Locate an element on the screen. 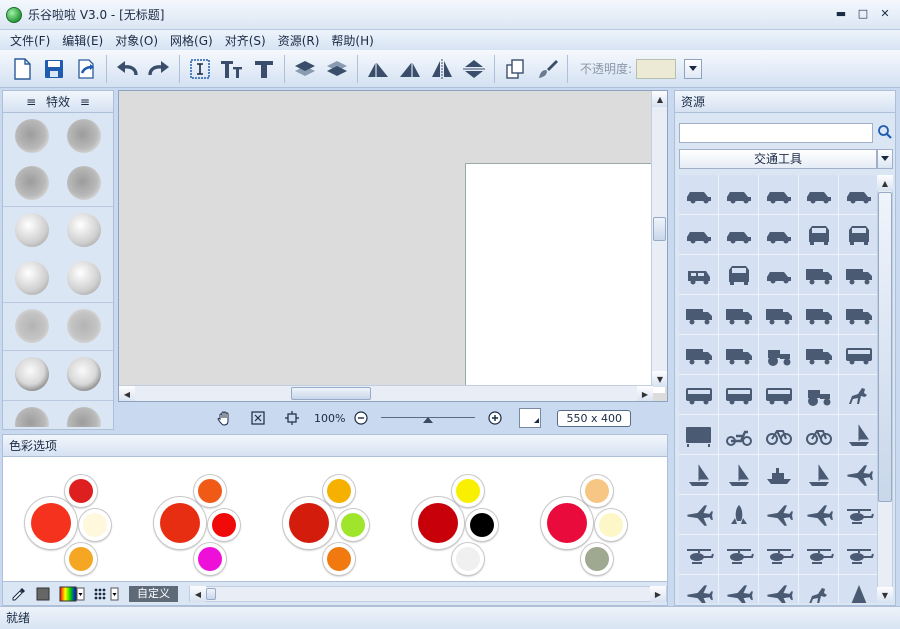 This screenshot has height=629, width=900. menu-object: 对象(O) is located at coordinates (136, 40).